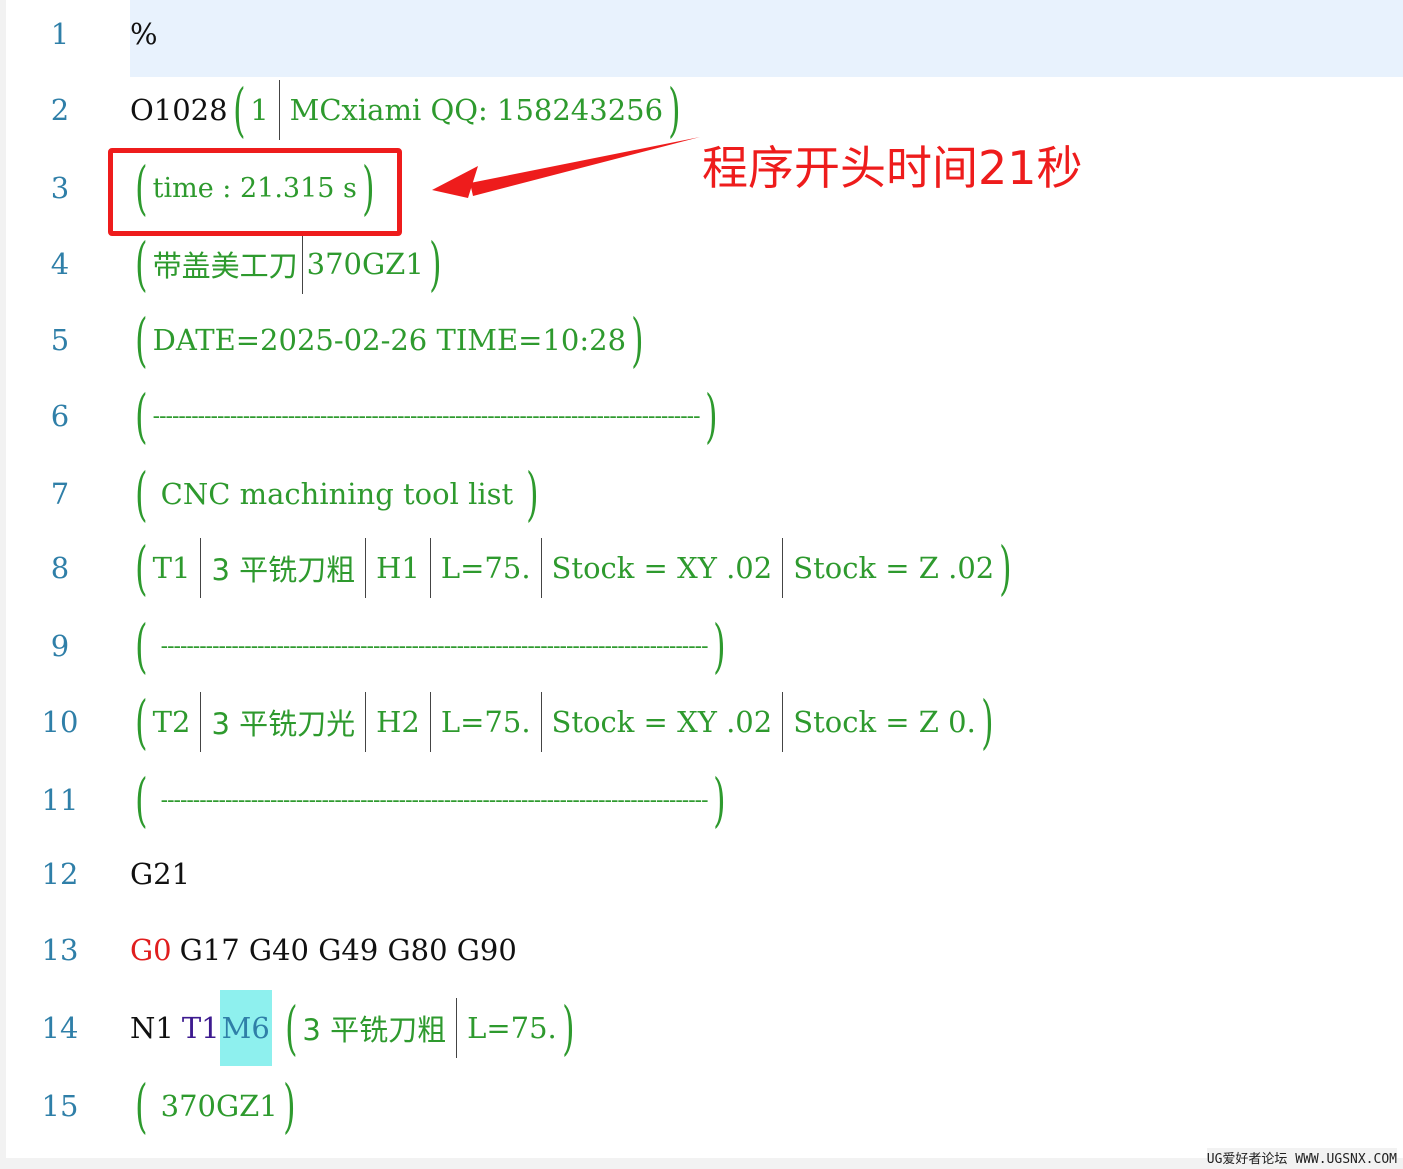  Describe the element at coordinates (701, 1163) in the screenshot. I see `status-strip` at that location.